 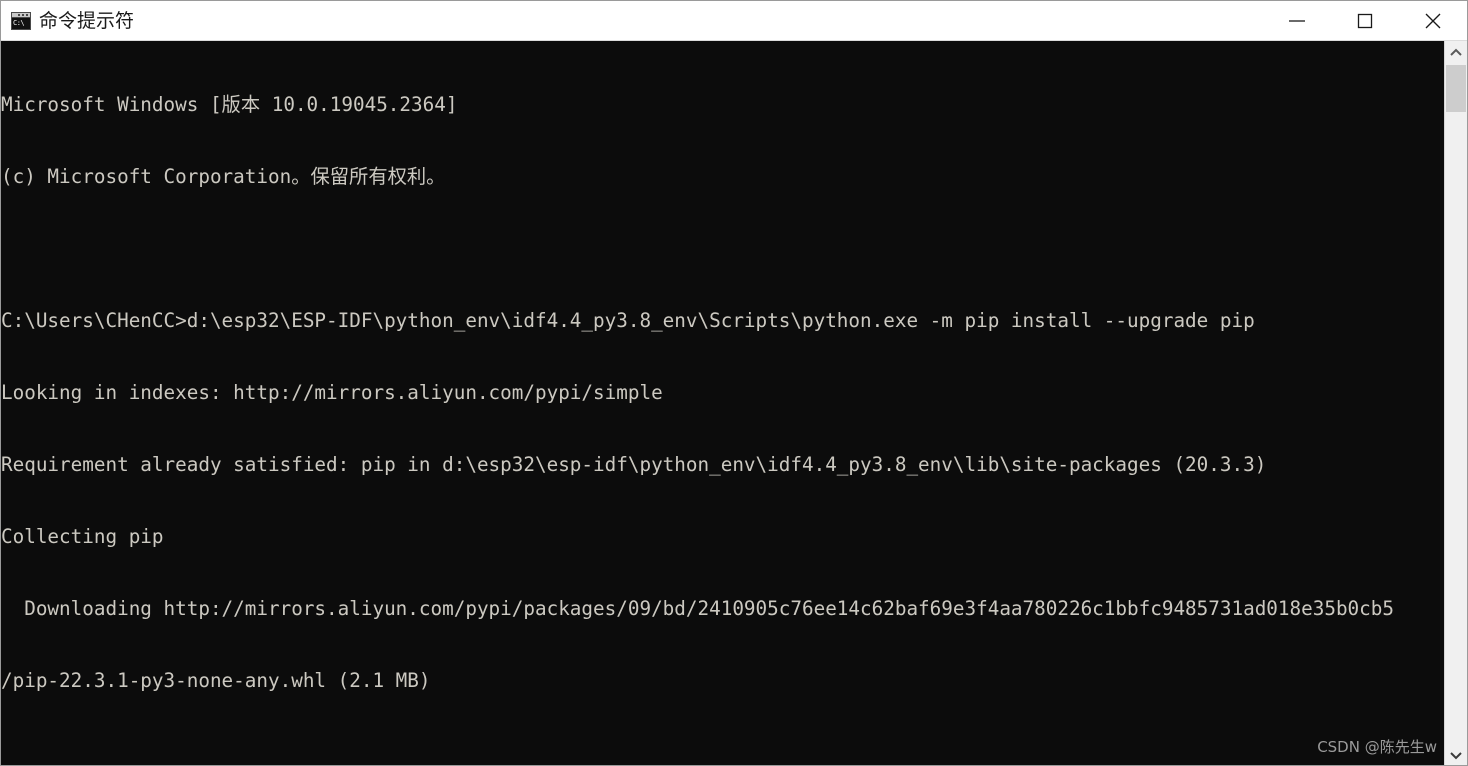 What do you see at coordinates (1455, 403) in the screenshot?
I see `vertical-scrollbar` at bounding box center [1455, 403].